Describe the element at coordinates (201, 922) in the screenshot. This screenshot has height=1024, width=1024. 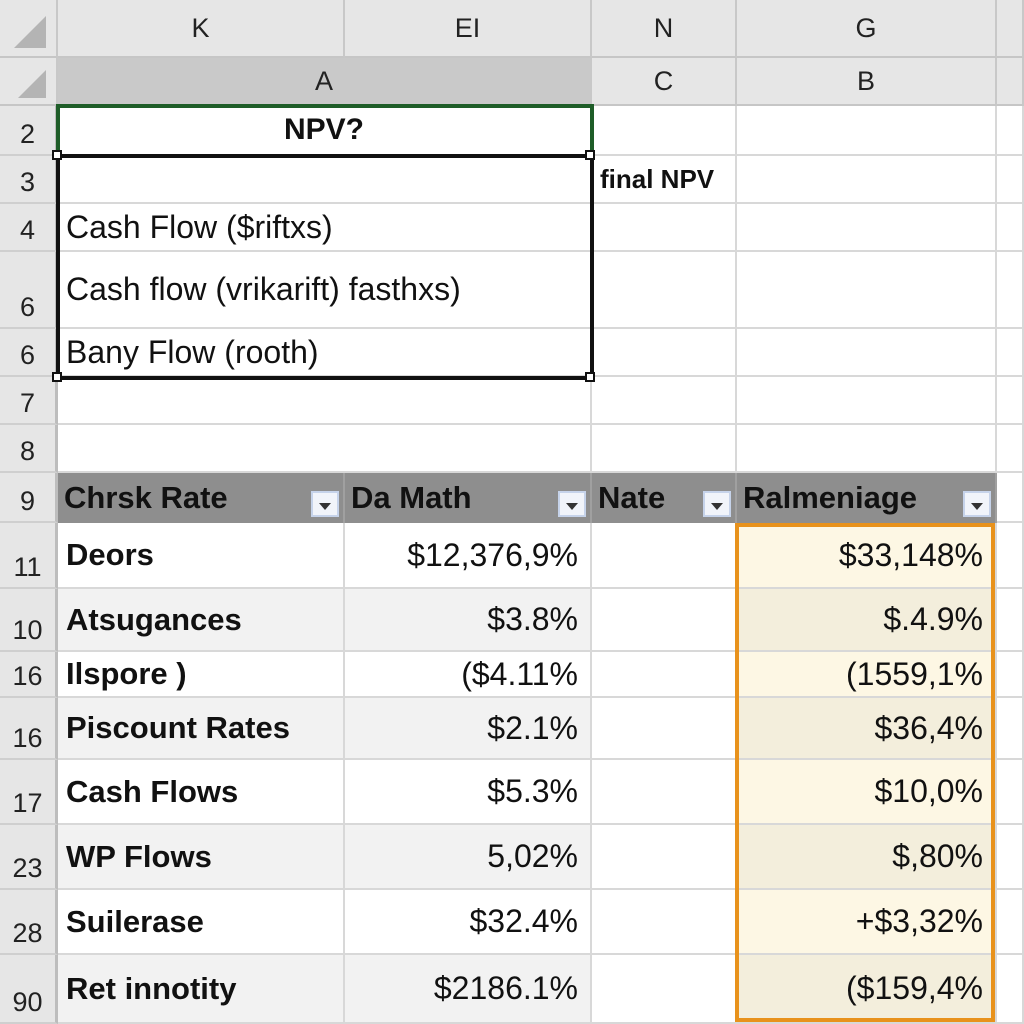
I see `table-row-label: Suilerase` at that location.